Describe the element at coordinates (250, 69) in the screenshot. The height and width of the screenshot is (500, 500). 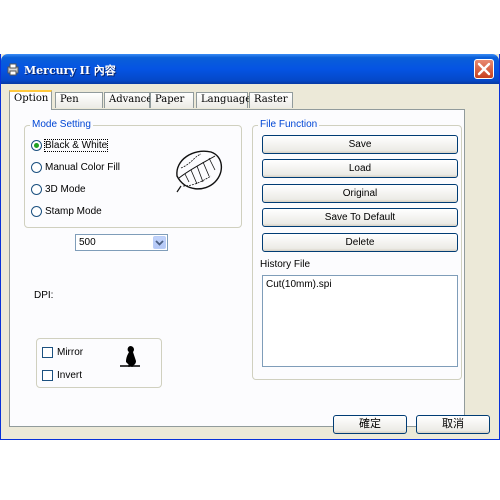
I see `title-bar: Mercury II 內容` at that location.